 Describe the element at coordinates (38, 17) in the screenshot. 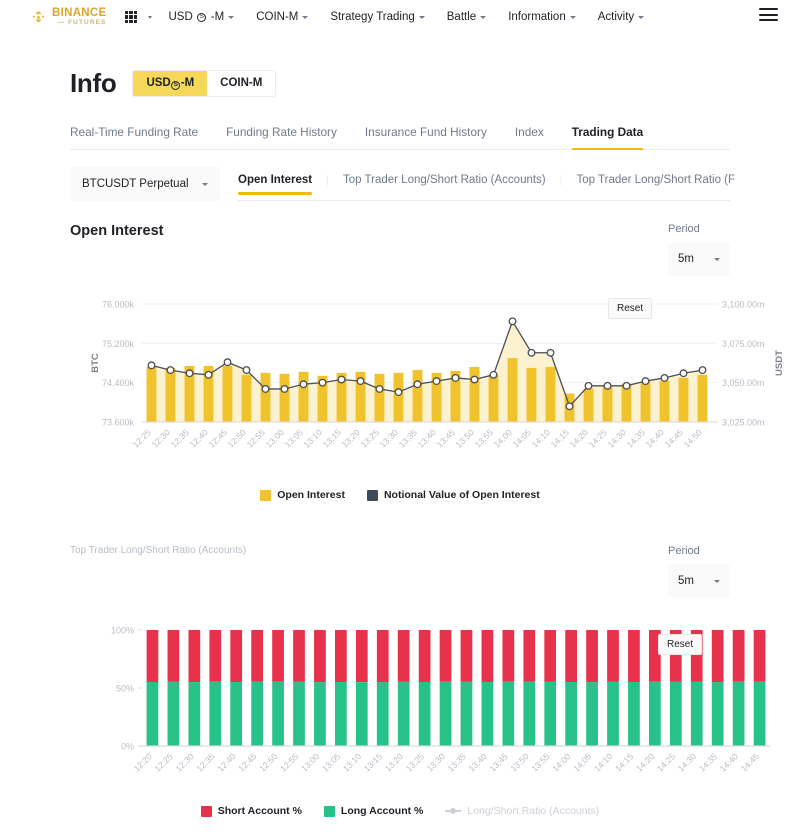

I see `binance-diamond-icon` at that location.